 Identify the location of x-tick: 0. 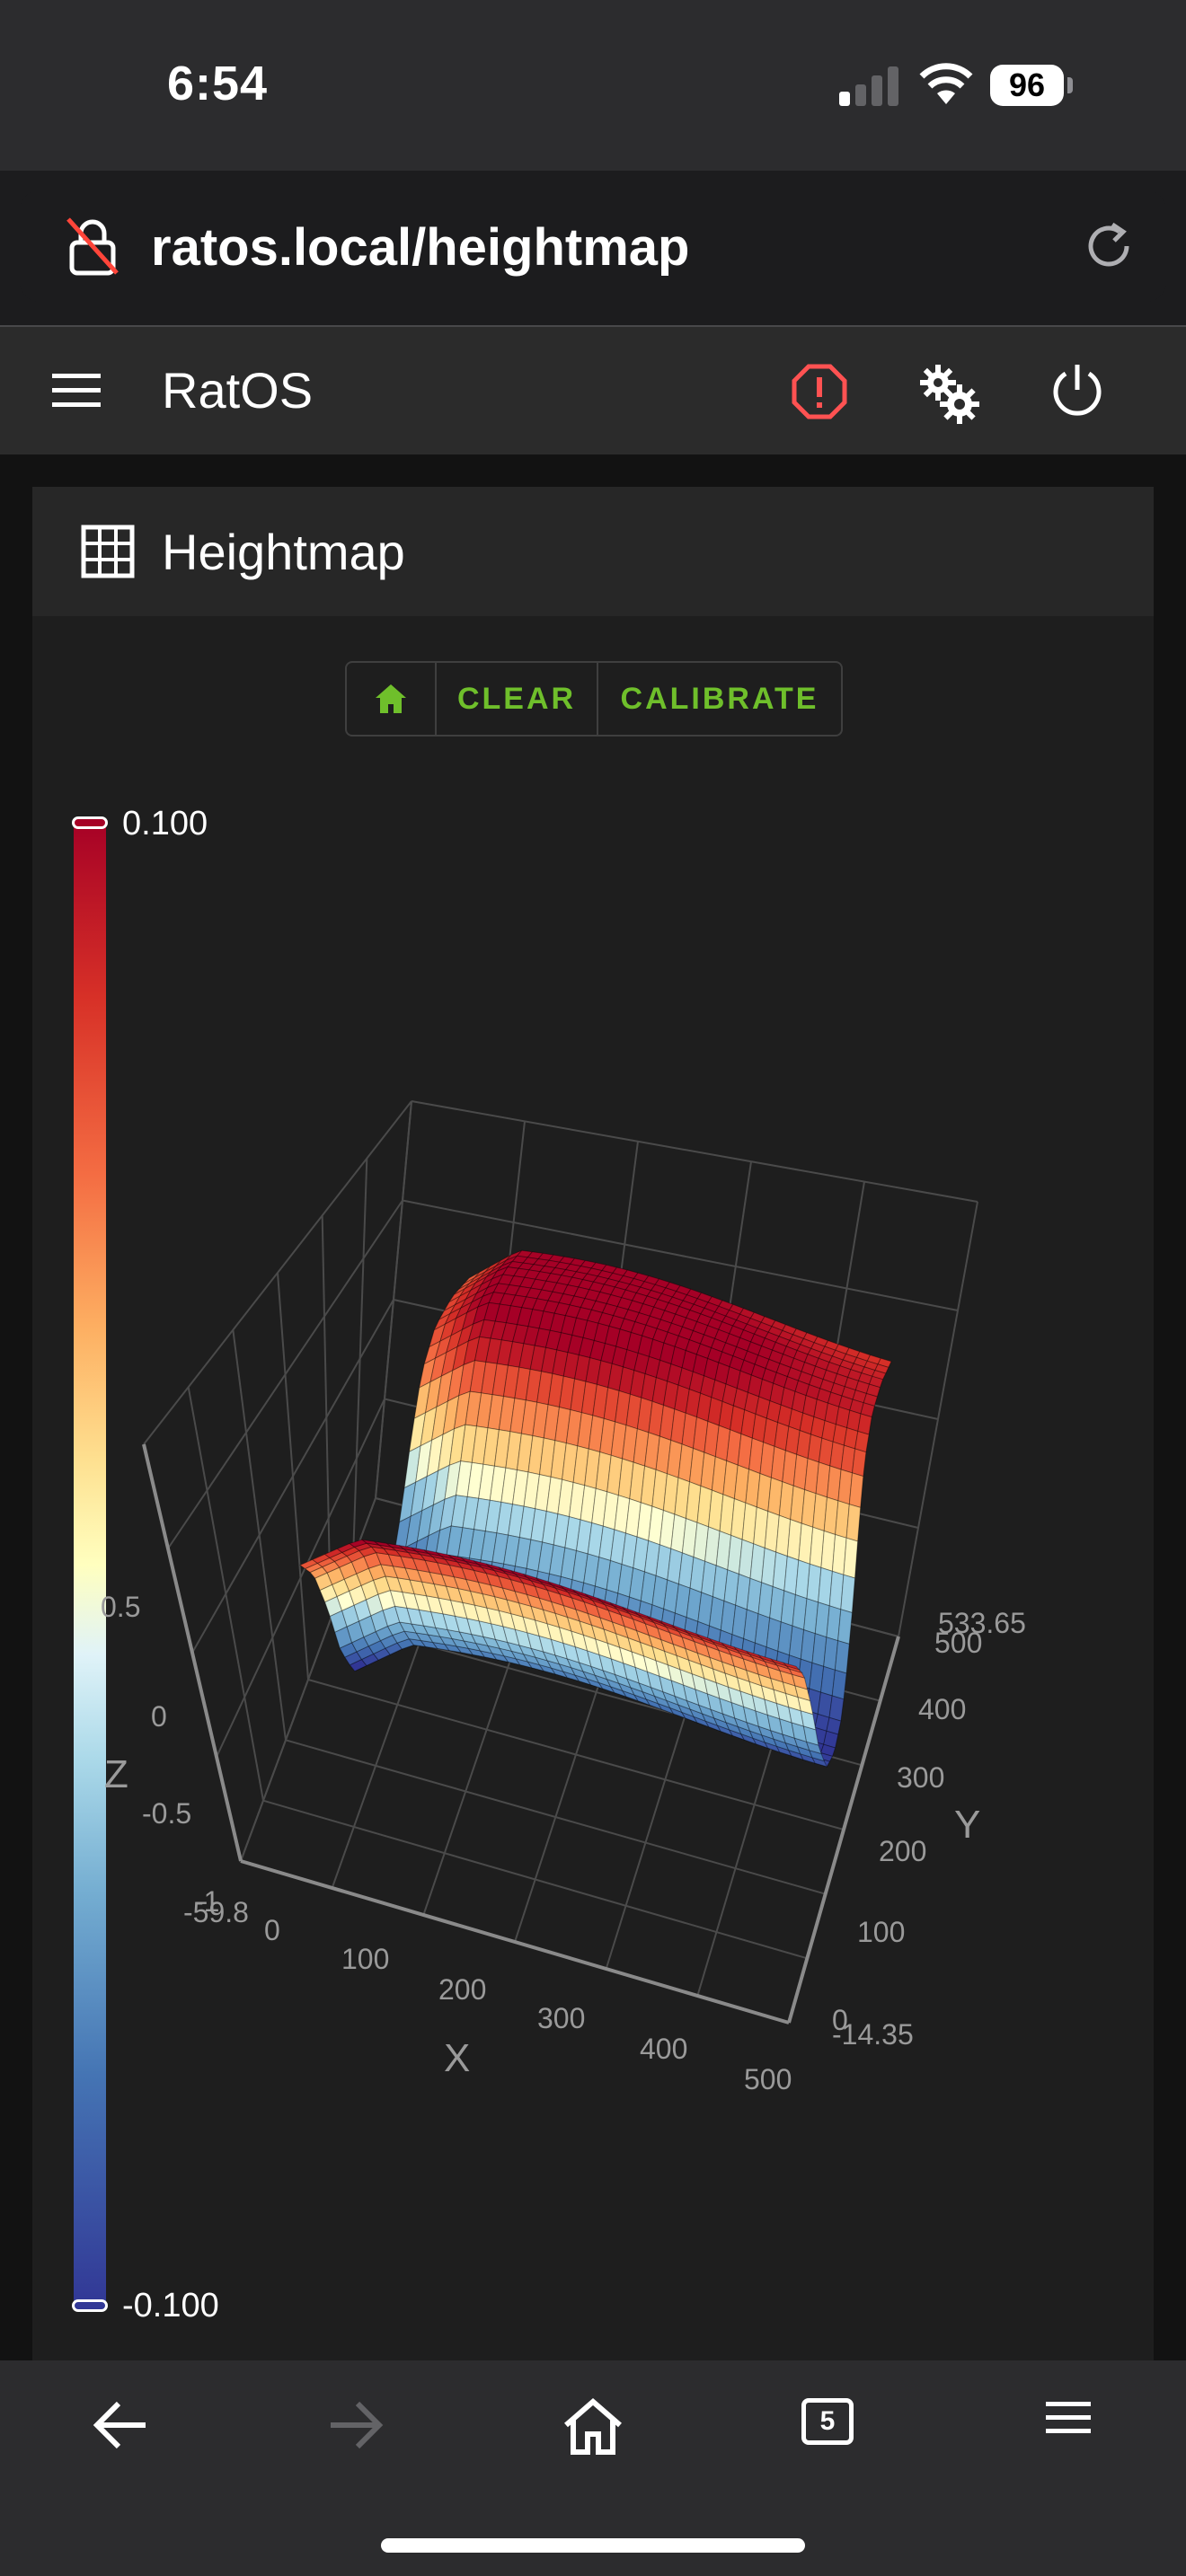
(272, 1930).